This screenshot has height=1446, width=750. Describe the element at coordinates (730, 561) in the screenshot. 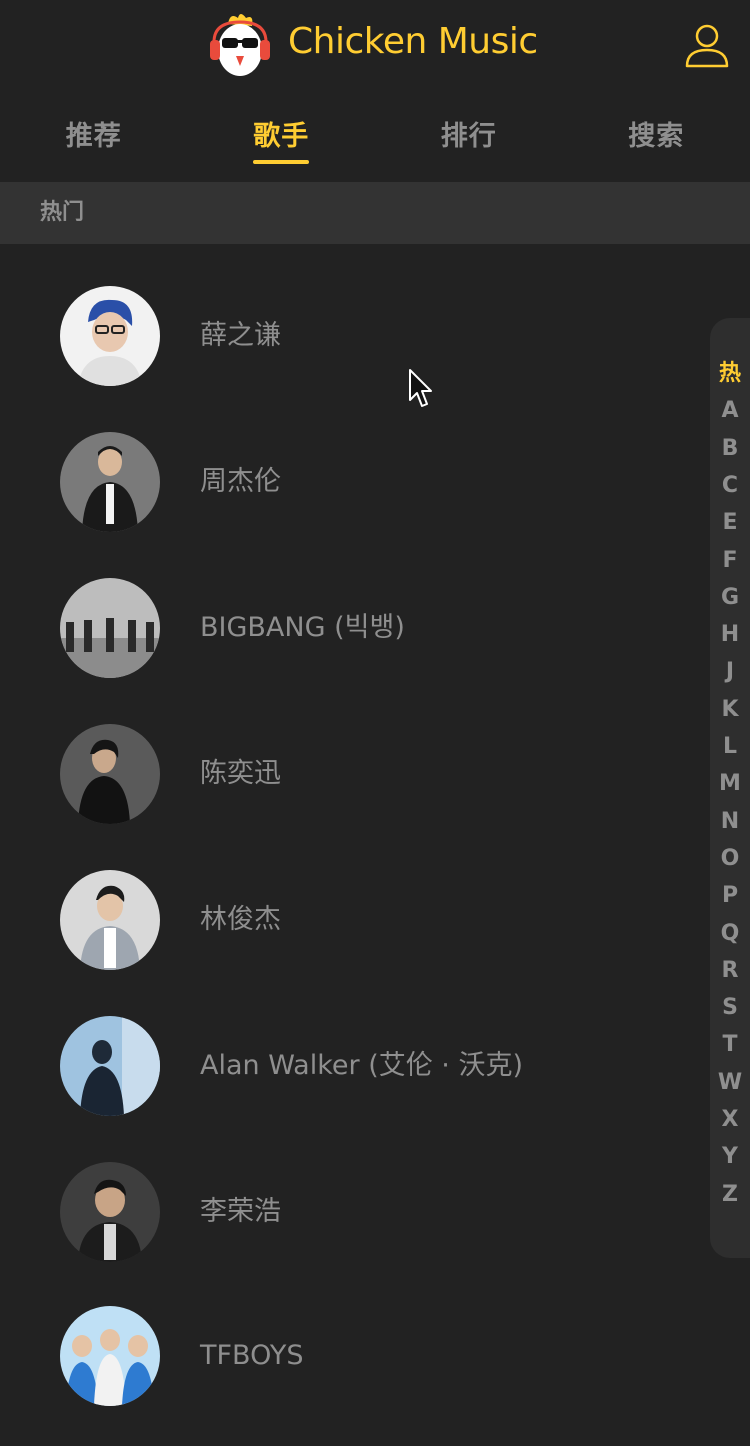

I see `index-item: F` at that location.